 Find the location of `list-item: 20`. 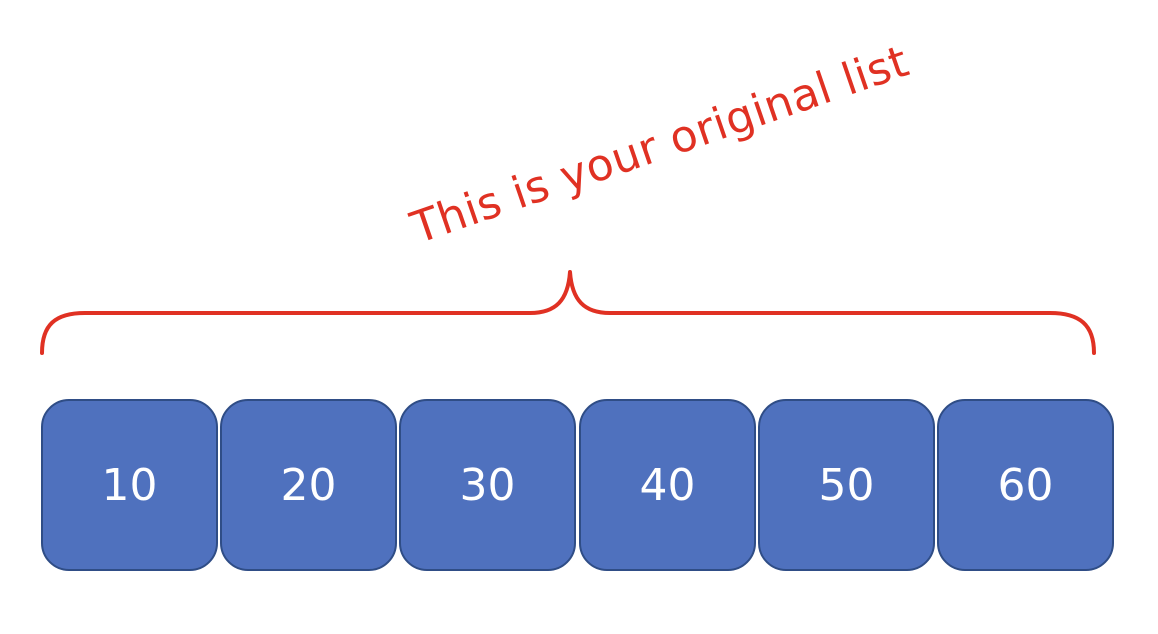

list-item: 20 is located at coordinates (308, 485).